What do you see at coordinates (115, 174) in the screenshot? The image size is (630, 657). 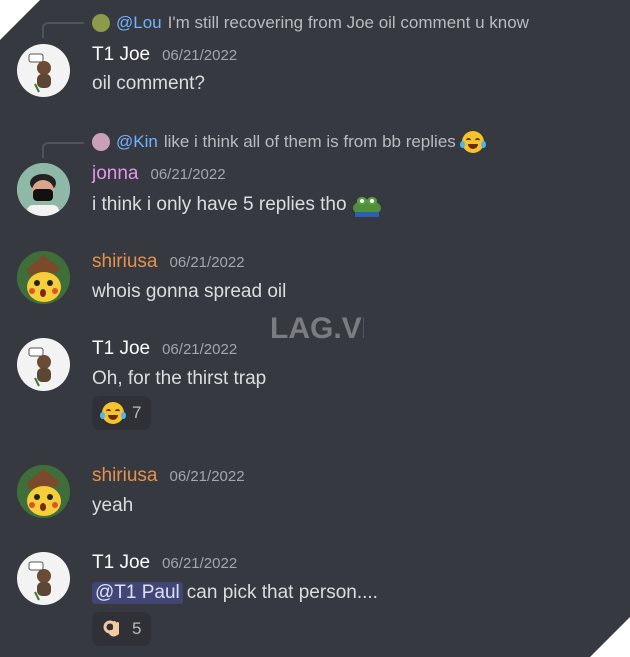 I see `author-name: jonna` at bounding box center [115, 174].